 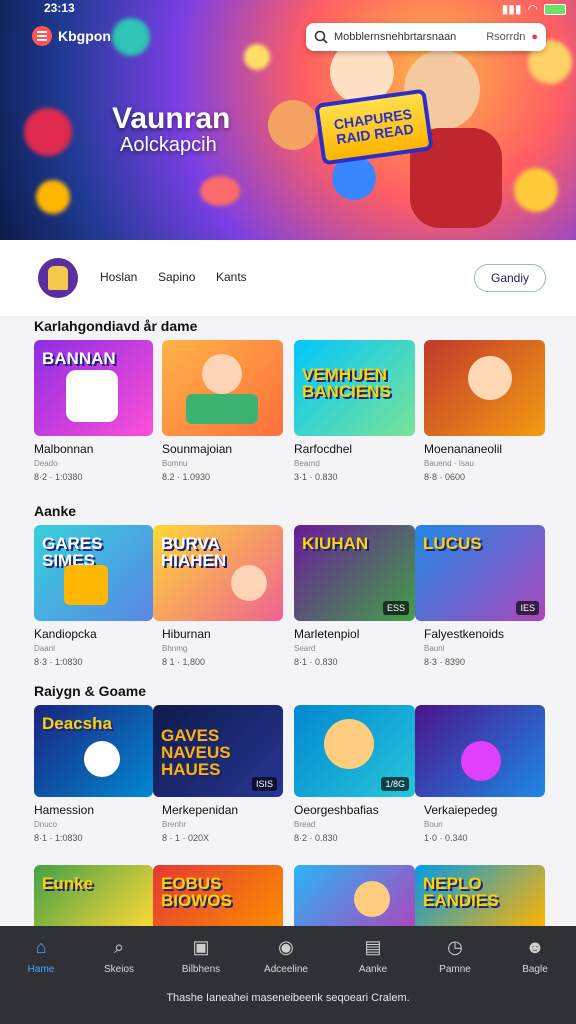 What do you see at coordinates (264, 784) in the screenshot?
I see `game-badge: ISIS` at bounding box center [264, 784].